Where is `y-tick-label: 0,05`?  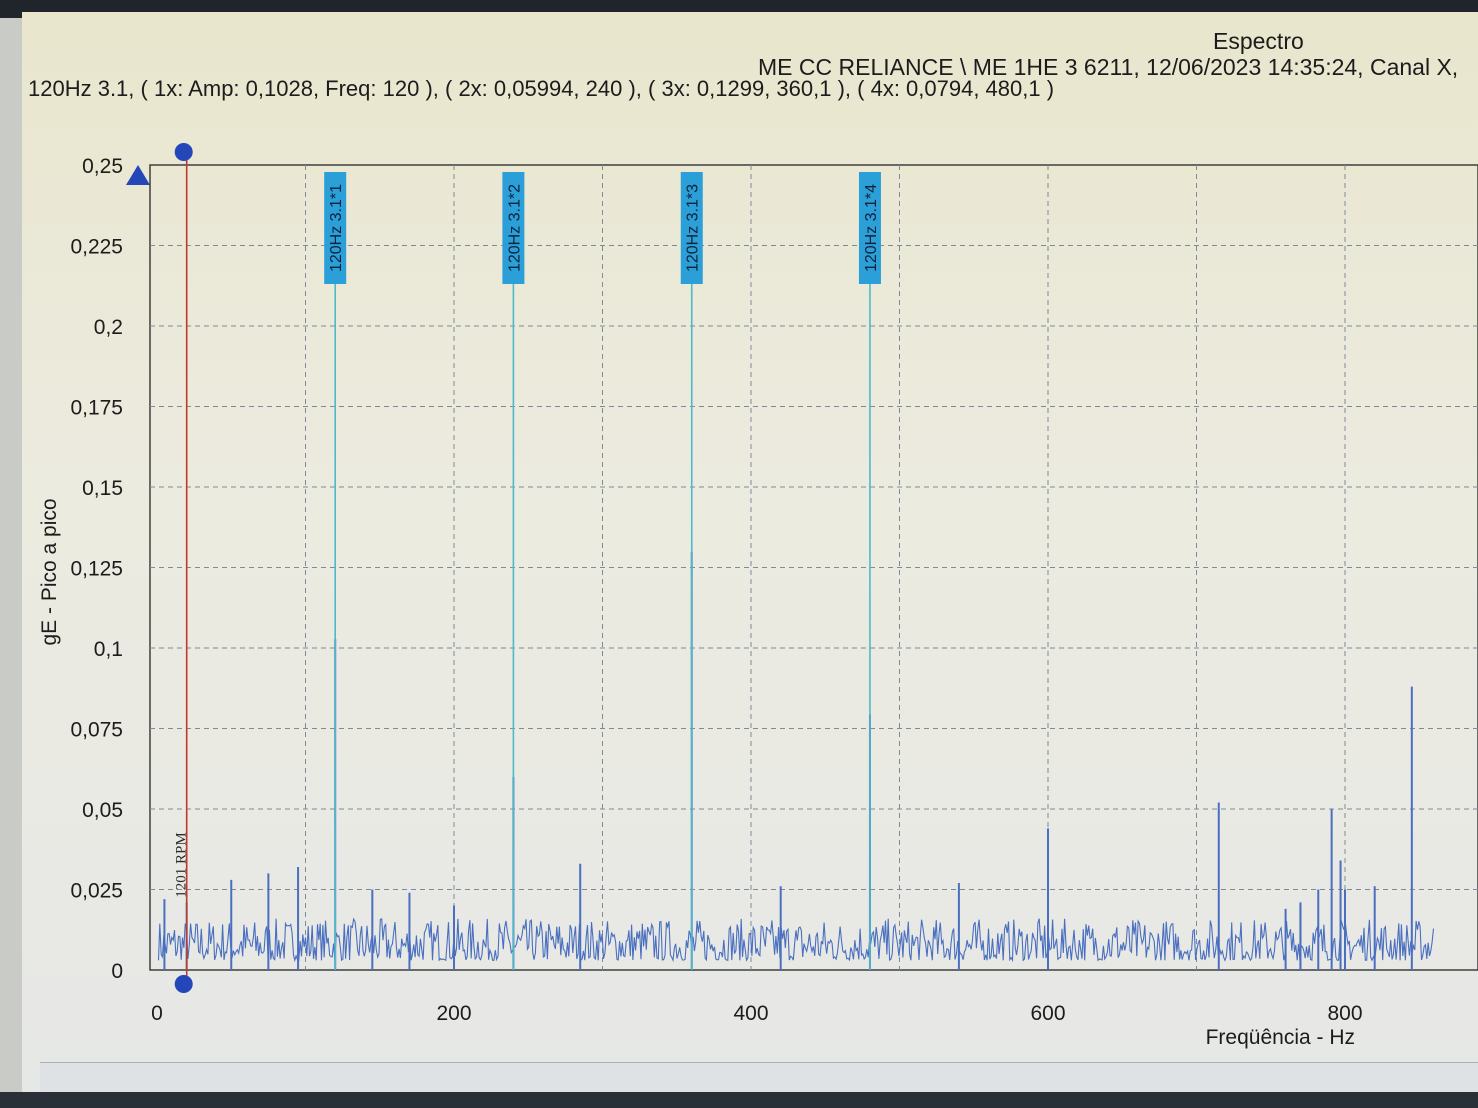 y-tick-label: 0,05 is located at coordinates (102, 810).